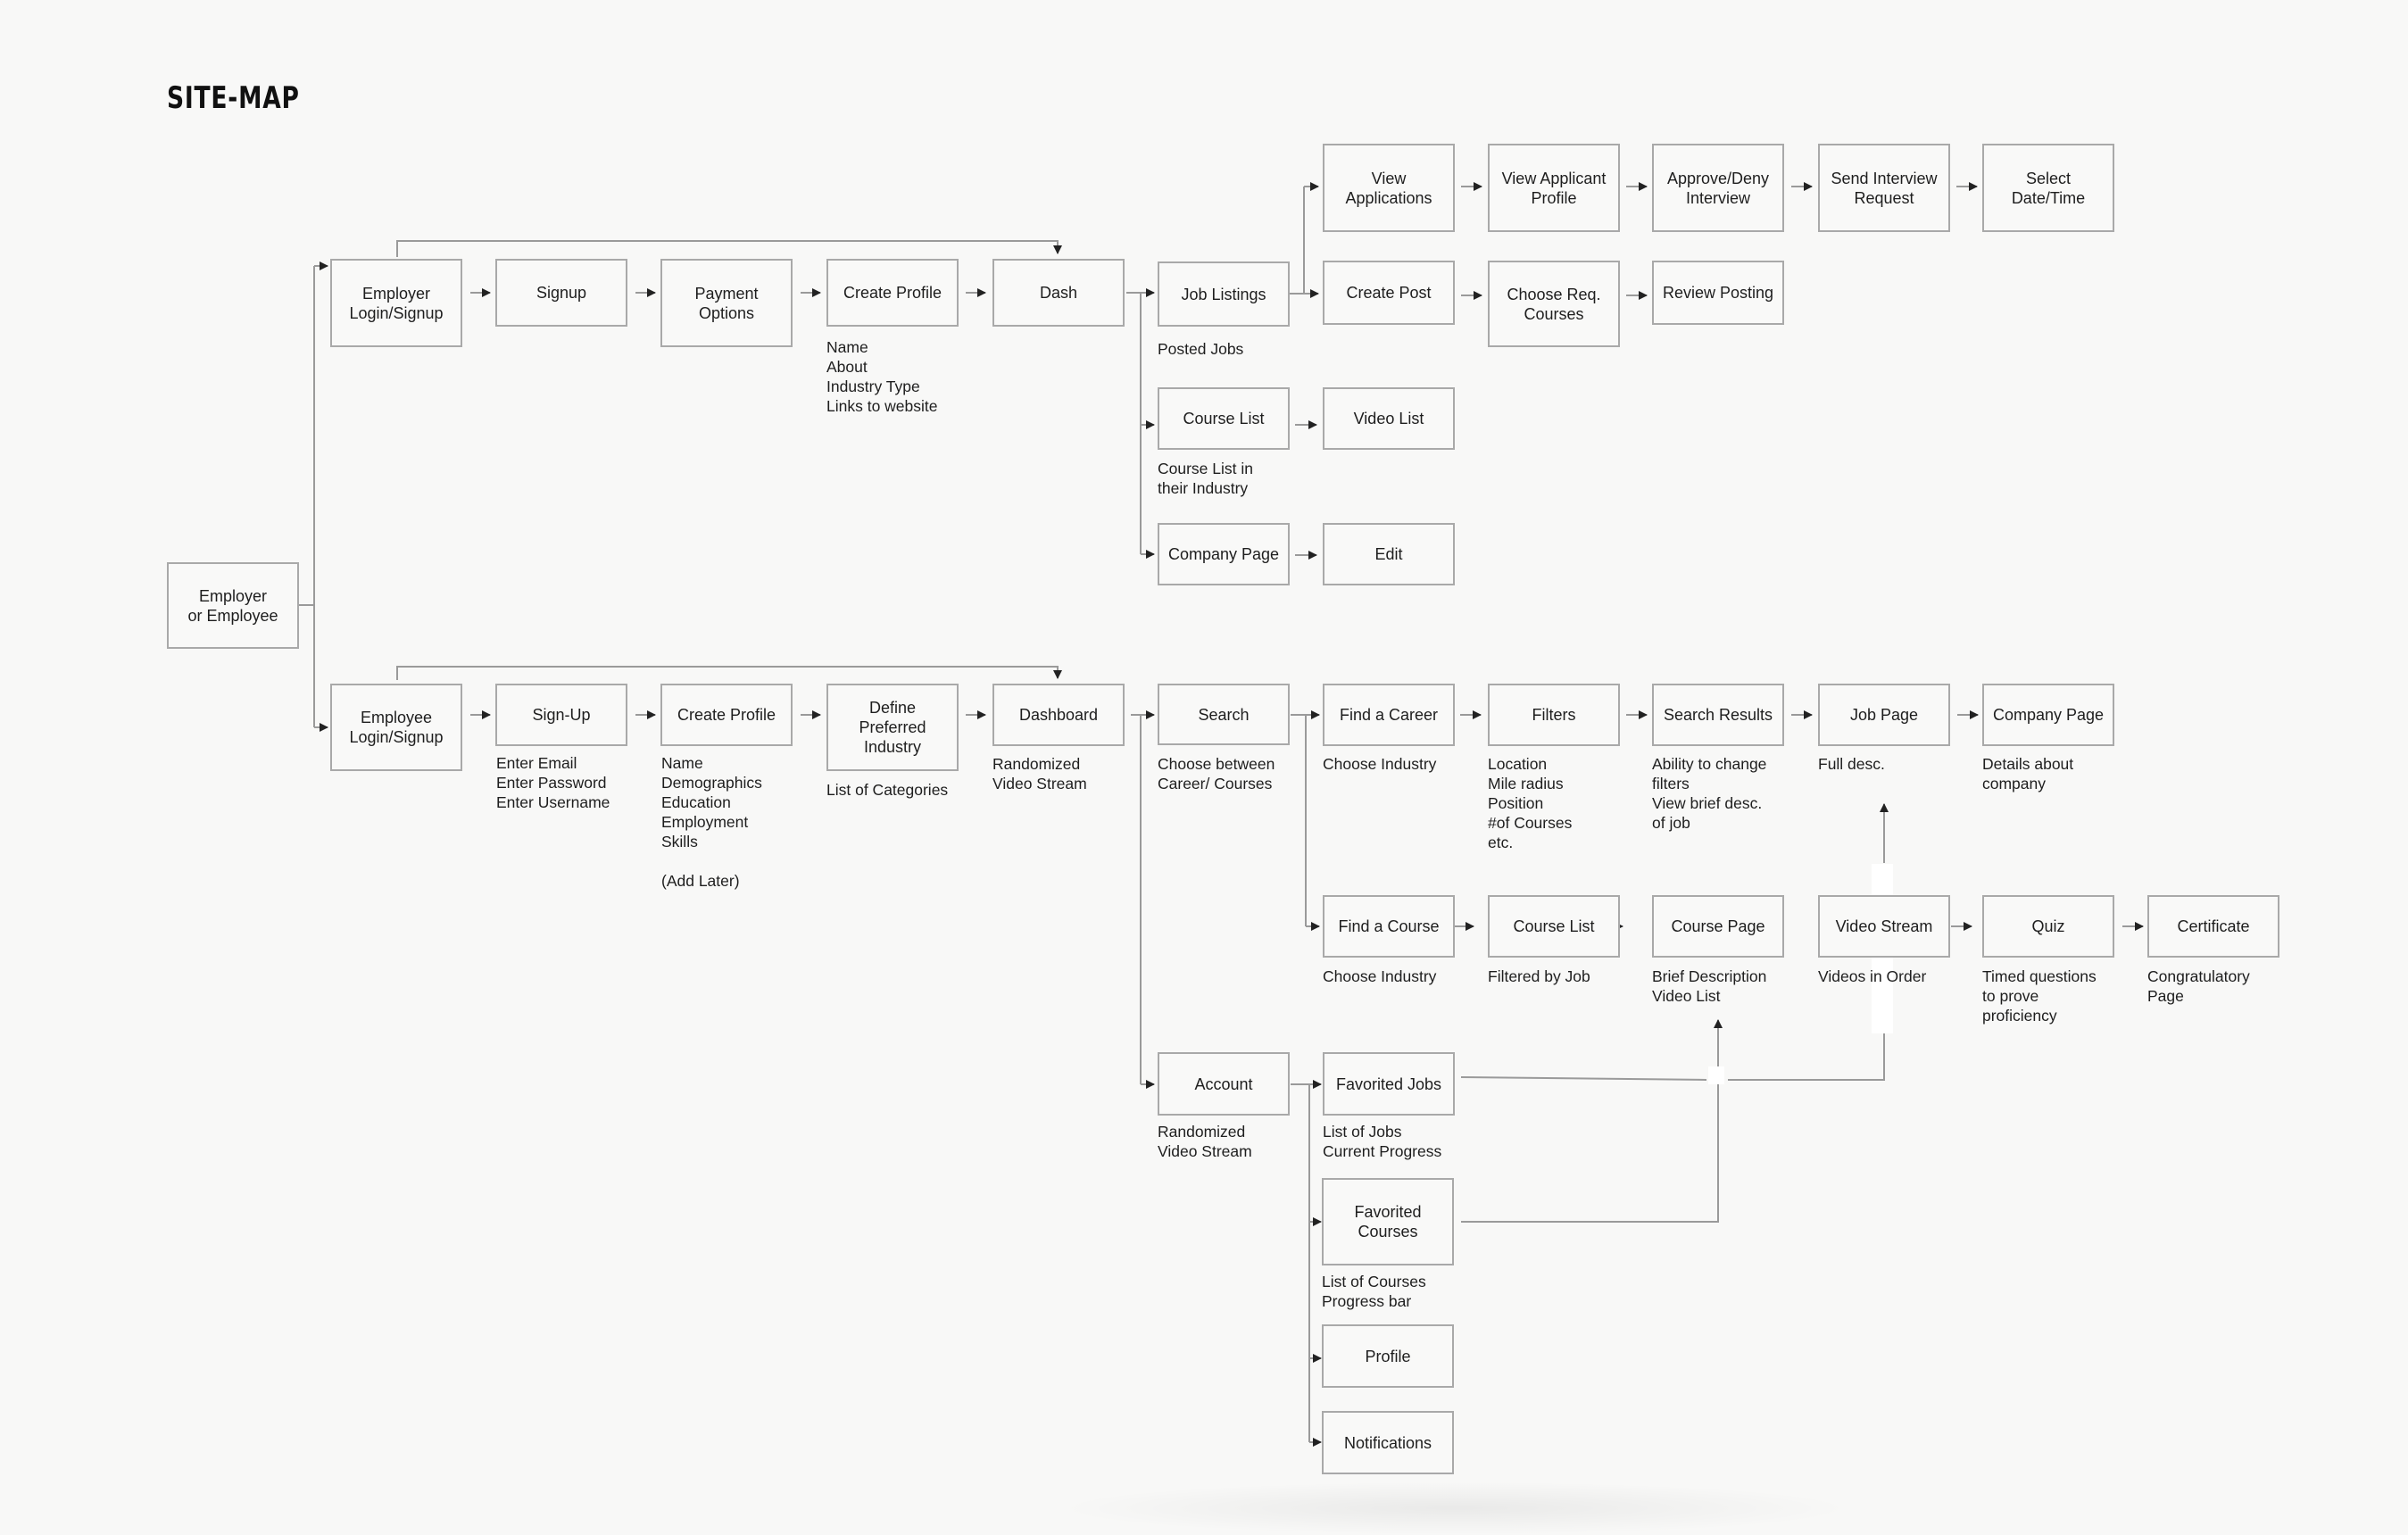  What do you see at coordinates (1389, 293) in the screenshot?
I see `node-create-post: Create Post` at bounding box center [1389, 293].